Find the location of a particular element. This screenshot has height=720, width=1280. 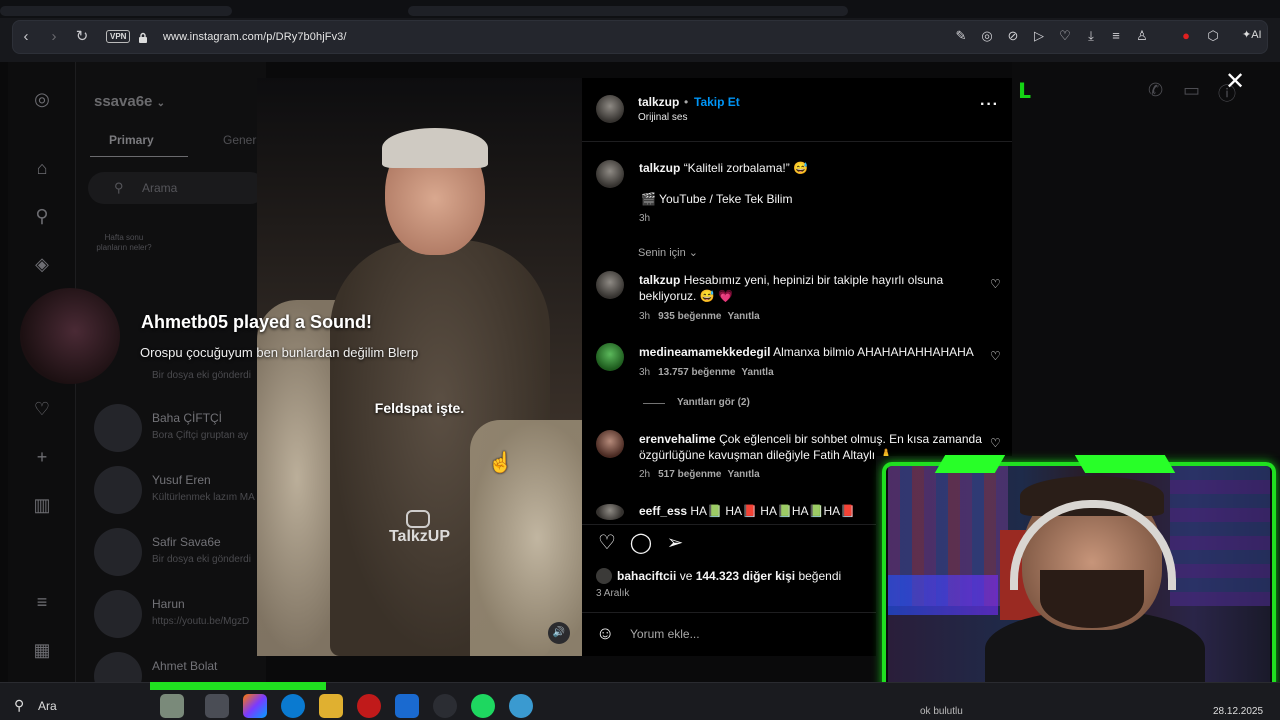

liked-by-count: 144.323 diğer kişi is located at coordinates (745, 576).